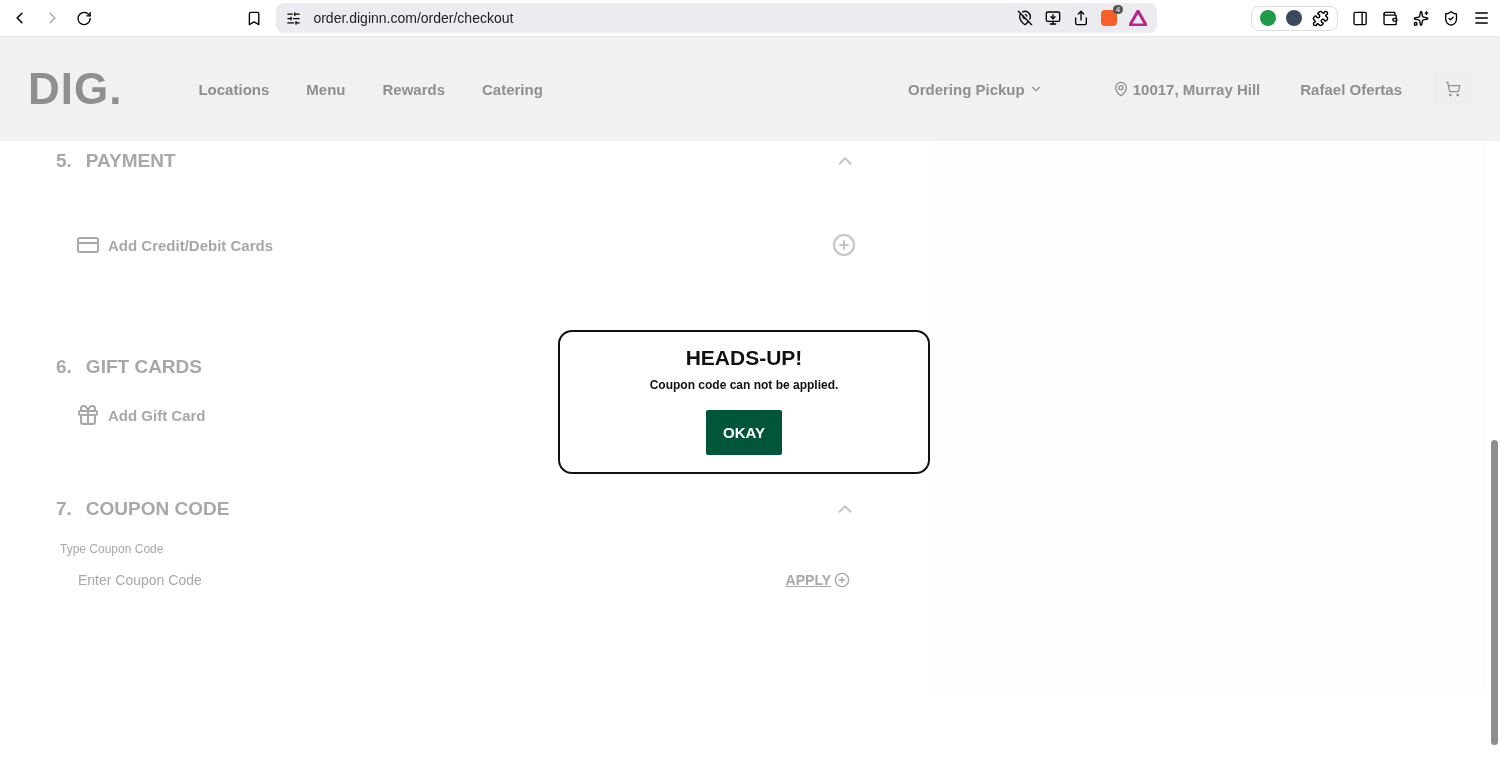  I want to click on vpn-icon, so click(1450, 18).